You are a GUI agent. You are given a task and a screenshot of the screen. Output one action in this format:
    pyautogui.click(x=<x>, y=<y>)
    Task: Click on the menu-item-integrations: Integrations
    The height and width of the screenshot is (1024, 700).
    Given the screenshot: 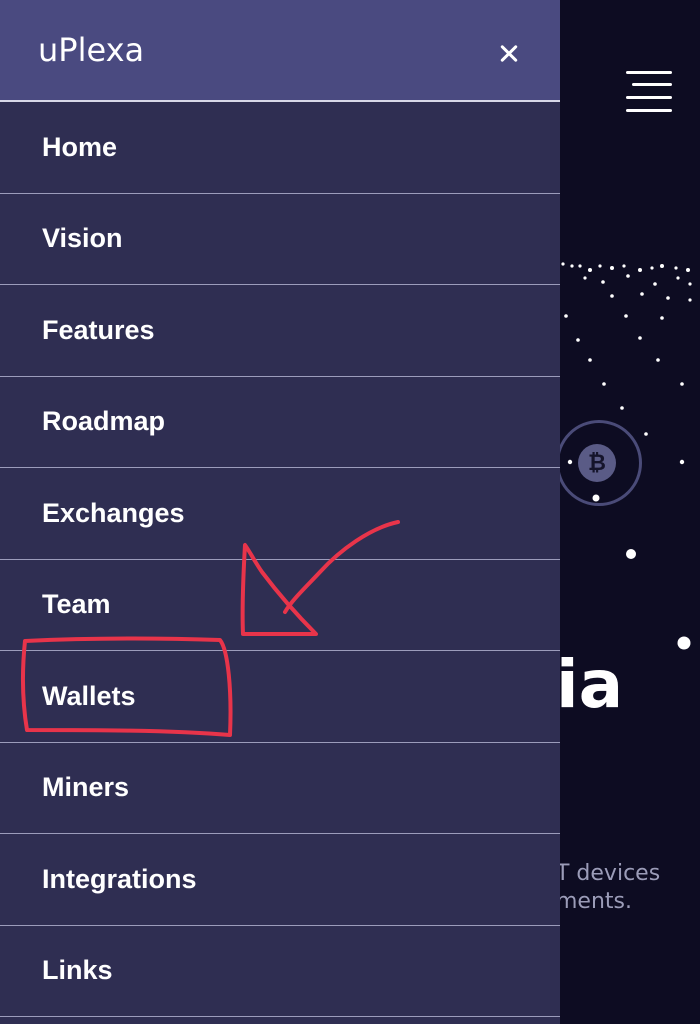 What is the action you would take?
    pyautogui.click(x=280, y=880)
    